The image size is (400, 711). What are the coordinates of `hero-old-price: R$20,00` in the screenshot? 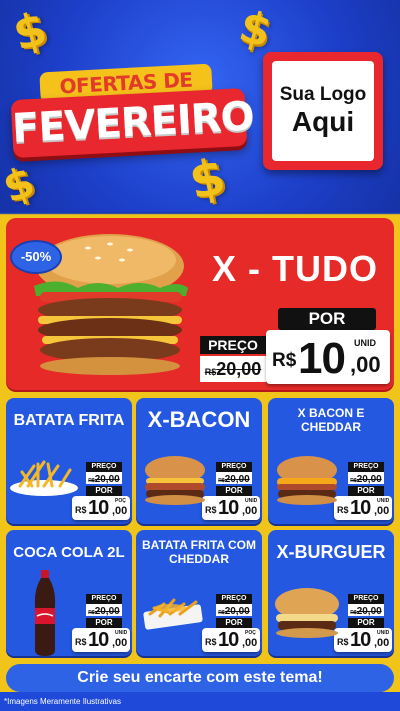 It's located at (233, 369).